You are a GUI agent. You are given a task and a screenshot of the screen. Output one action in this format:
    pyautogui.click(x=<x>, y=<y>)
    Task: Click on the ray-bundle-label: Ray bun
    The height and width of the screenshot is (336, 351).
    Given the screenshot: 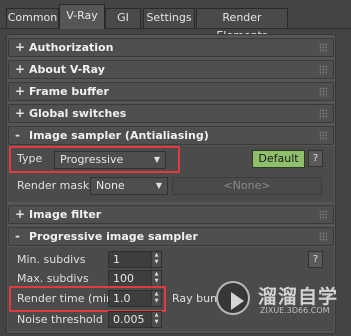 What is the action you would take?
    pyautogui.click(x=195, y=298)
    